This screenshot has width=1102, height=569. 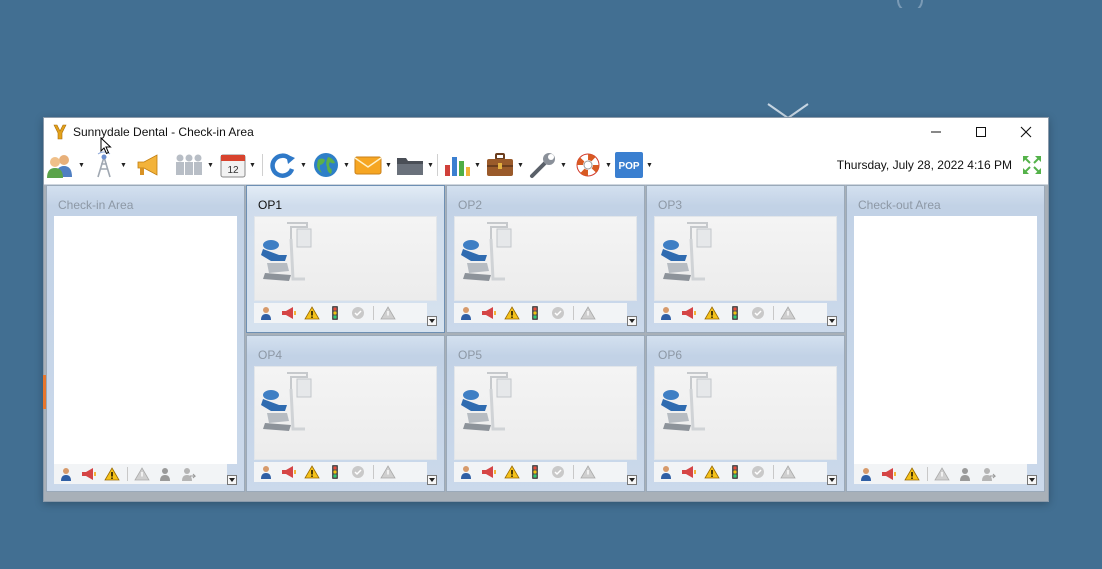 I want to click on calendar-button: 12 ▼, so click(x=237, y=165).